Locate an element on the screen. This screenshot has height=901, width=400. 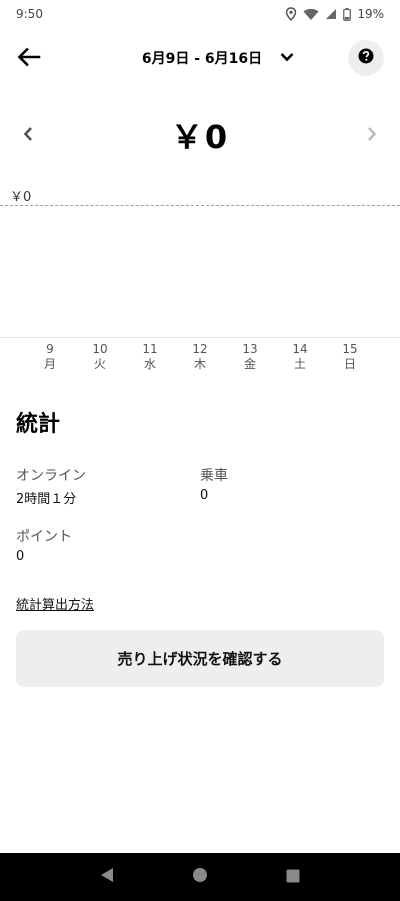
day-number: 13 is located at coordinates (250, 349).